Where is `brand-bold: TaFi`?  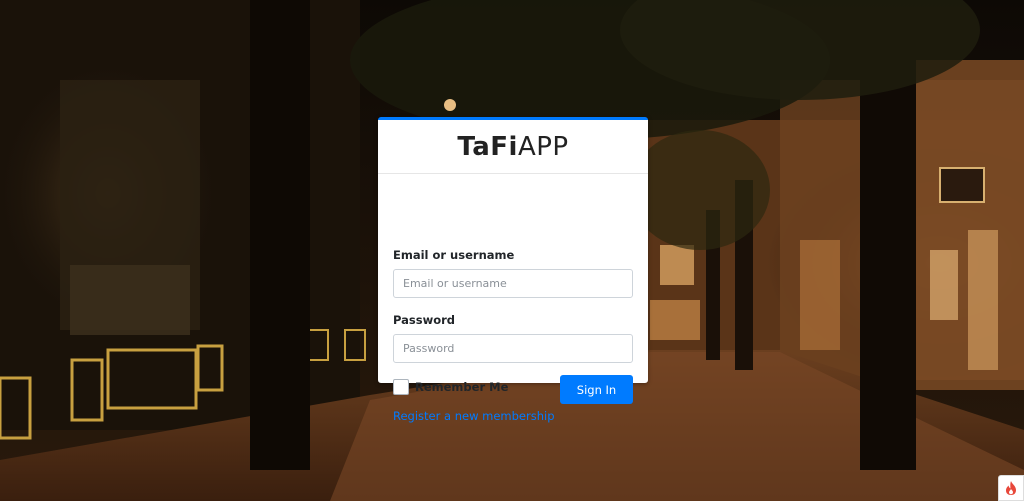
brand-bold: TaFi is located at coordinates (487, 146).